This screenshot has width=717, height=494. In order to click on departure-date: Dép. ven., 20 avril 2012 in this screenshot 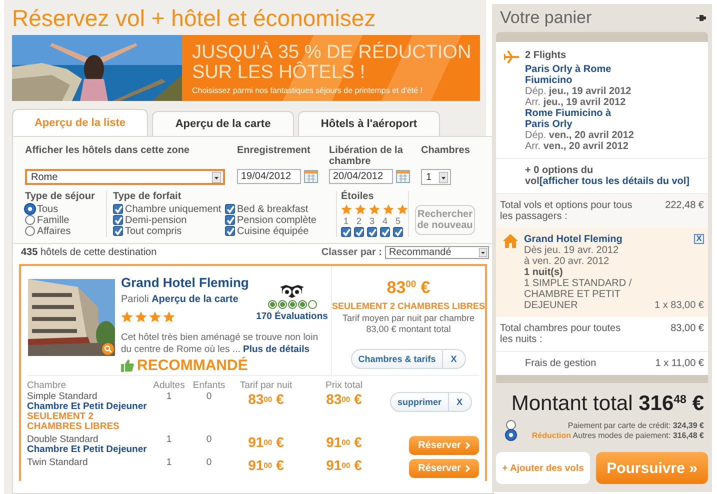, I will do `click(580, 135)`.